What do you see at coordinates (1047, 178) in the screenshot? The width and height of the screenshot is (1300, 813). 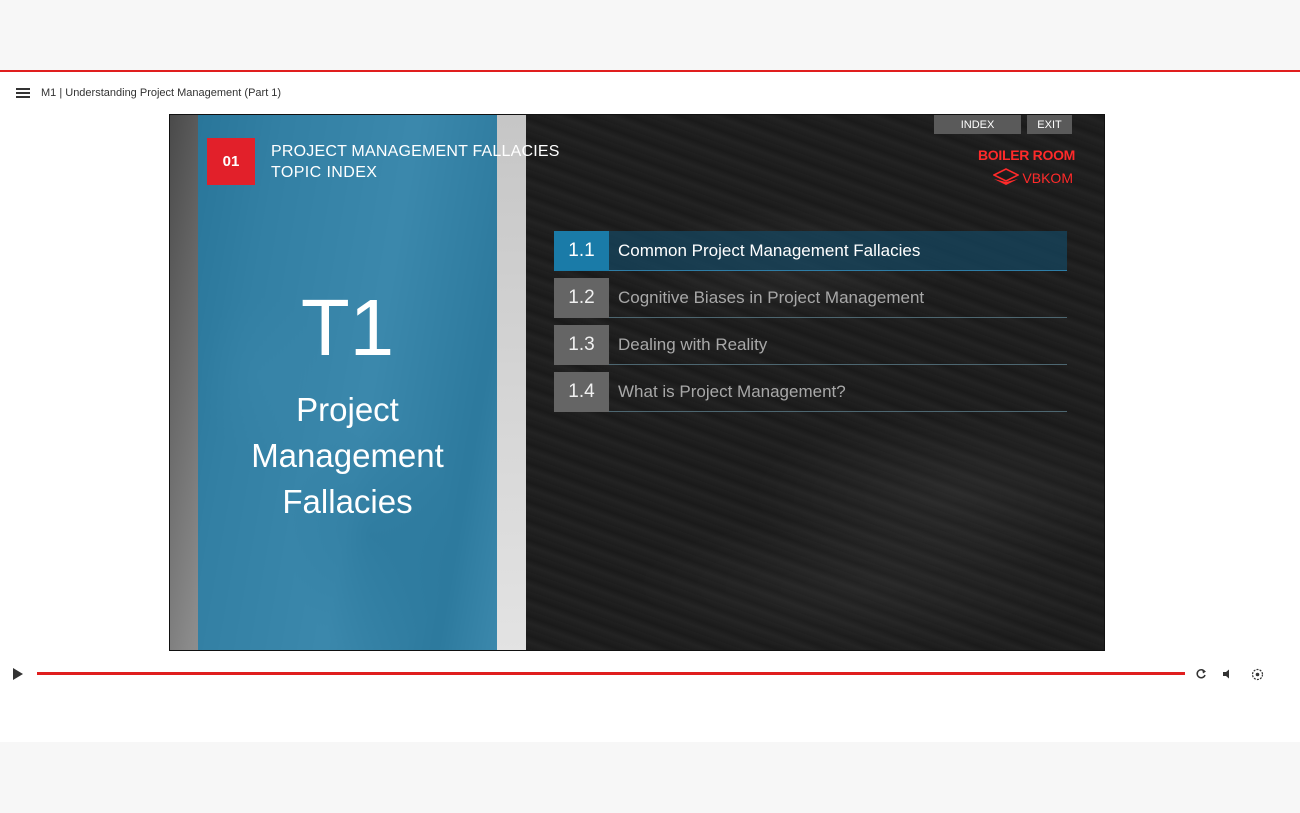 I see `vbkom-logo-text: VBKOM` at bounding box center [1047, 178].